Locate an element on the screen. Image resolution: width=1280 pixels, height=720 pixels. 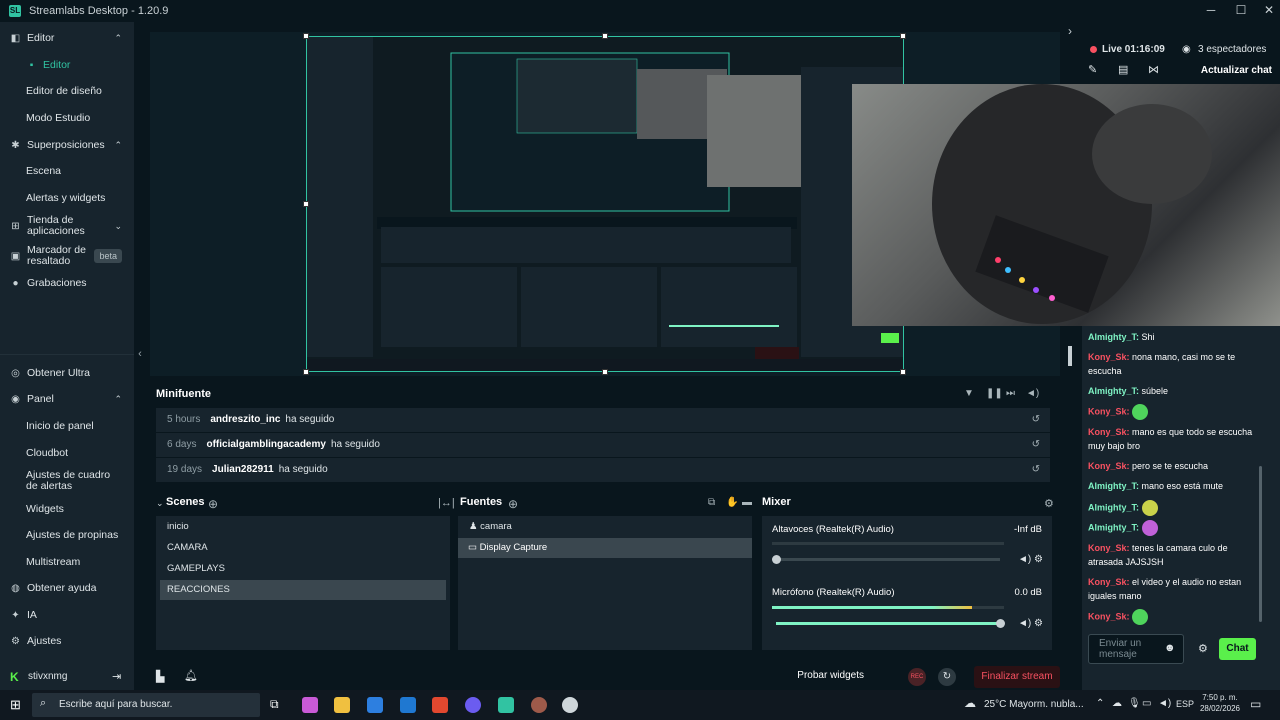
sidebar-item-app-store: ⊞ Tienda de aplicaciones ⌄ is located at coordinates (67, 226).